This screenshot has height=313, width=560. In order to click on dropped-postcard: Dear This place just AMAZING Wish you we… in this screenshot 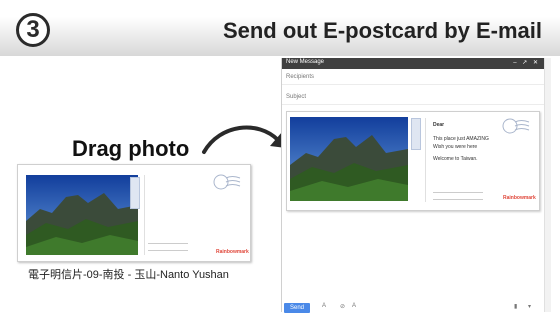, I will do `click(413, 161)`.